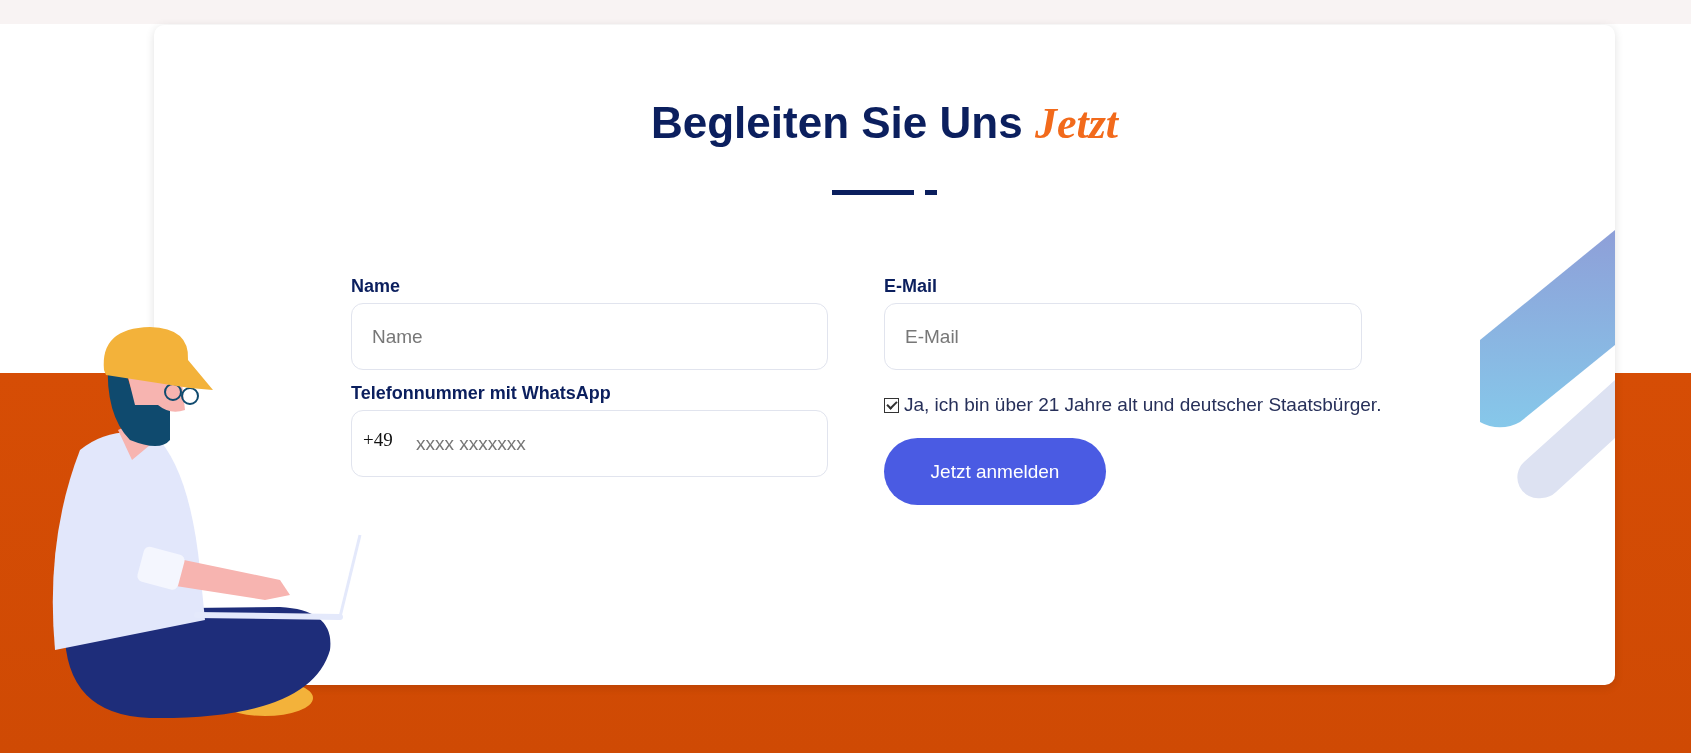 The height and width of the screenshot is (753, 1691). What do you see at coordinates (1143, 405) in the screenshot?
I see `consent-text: Ja, ich bin über 21 Jahre alt und deutscher Staatsbürger.` at bounding box center [1143, 405].